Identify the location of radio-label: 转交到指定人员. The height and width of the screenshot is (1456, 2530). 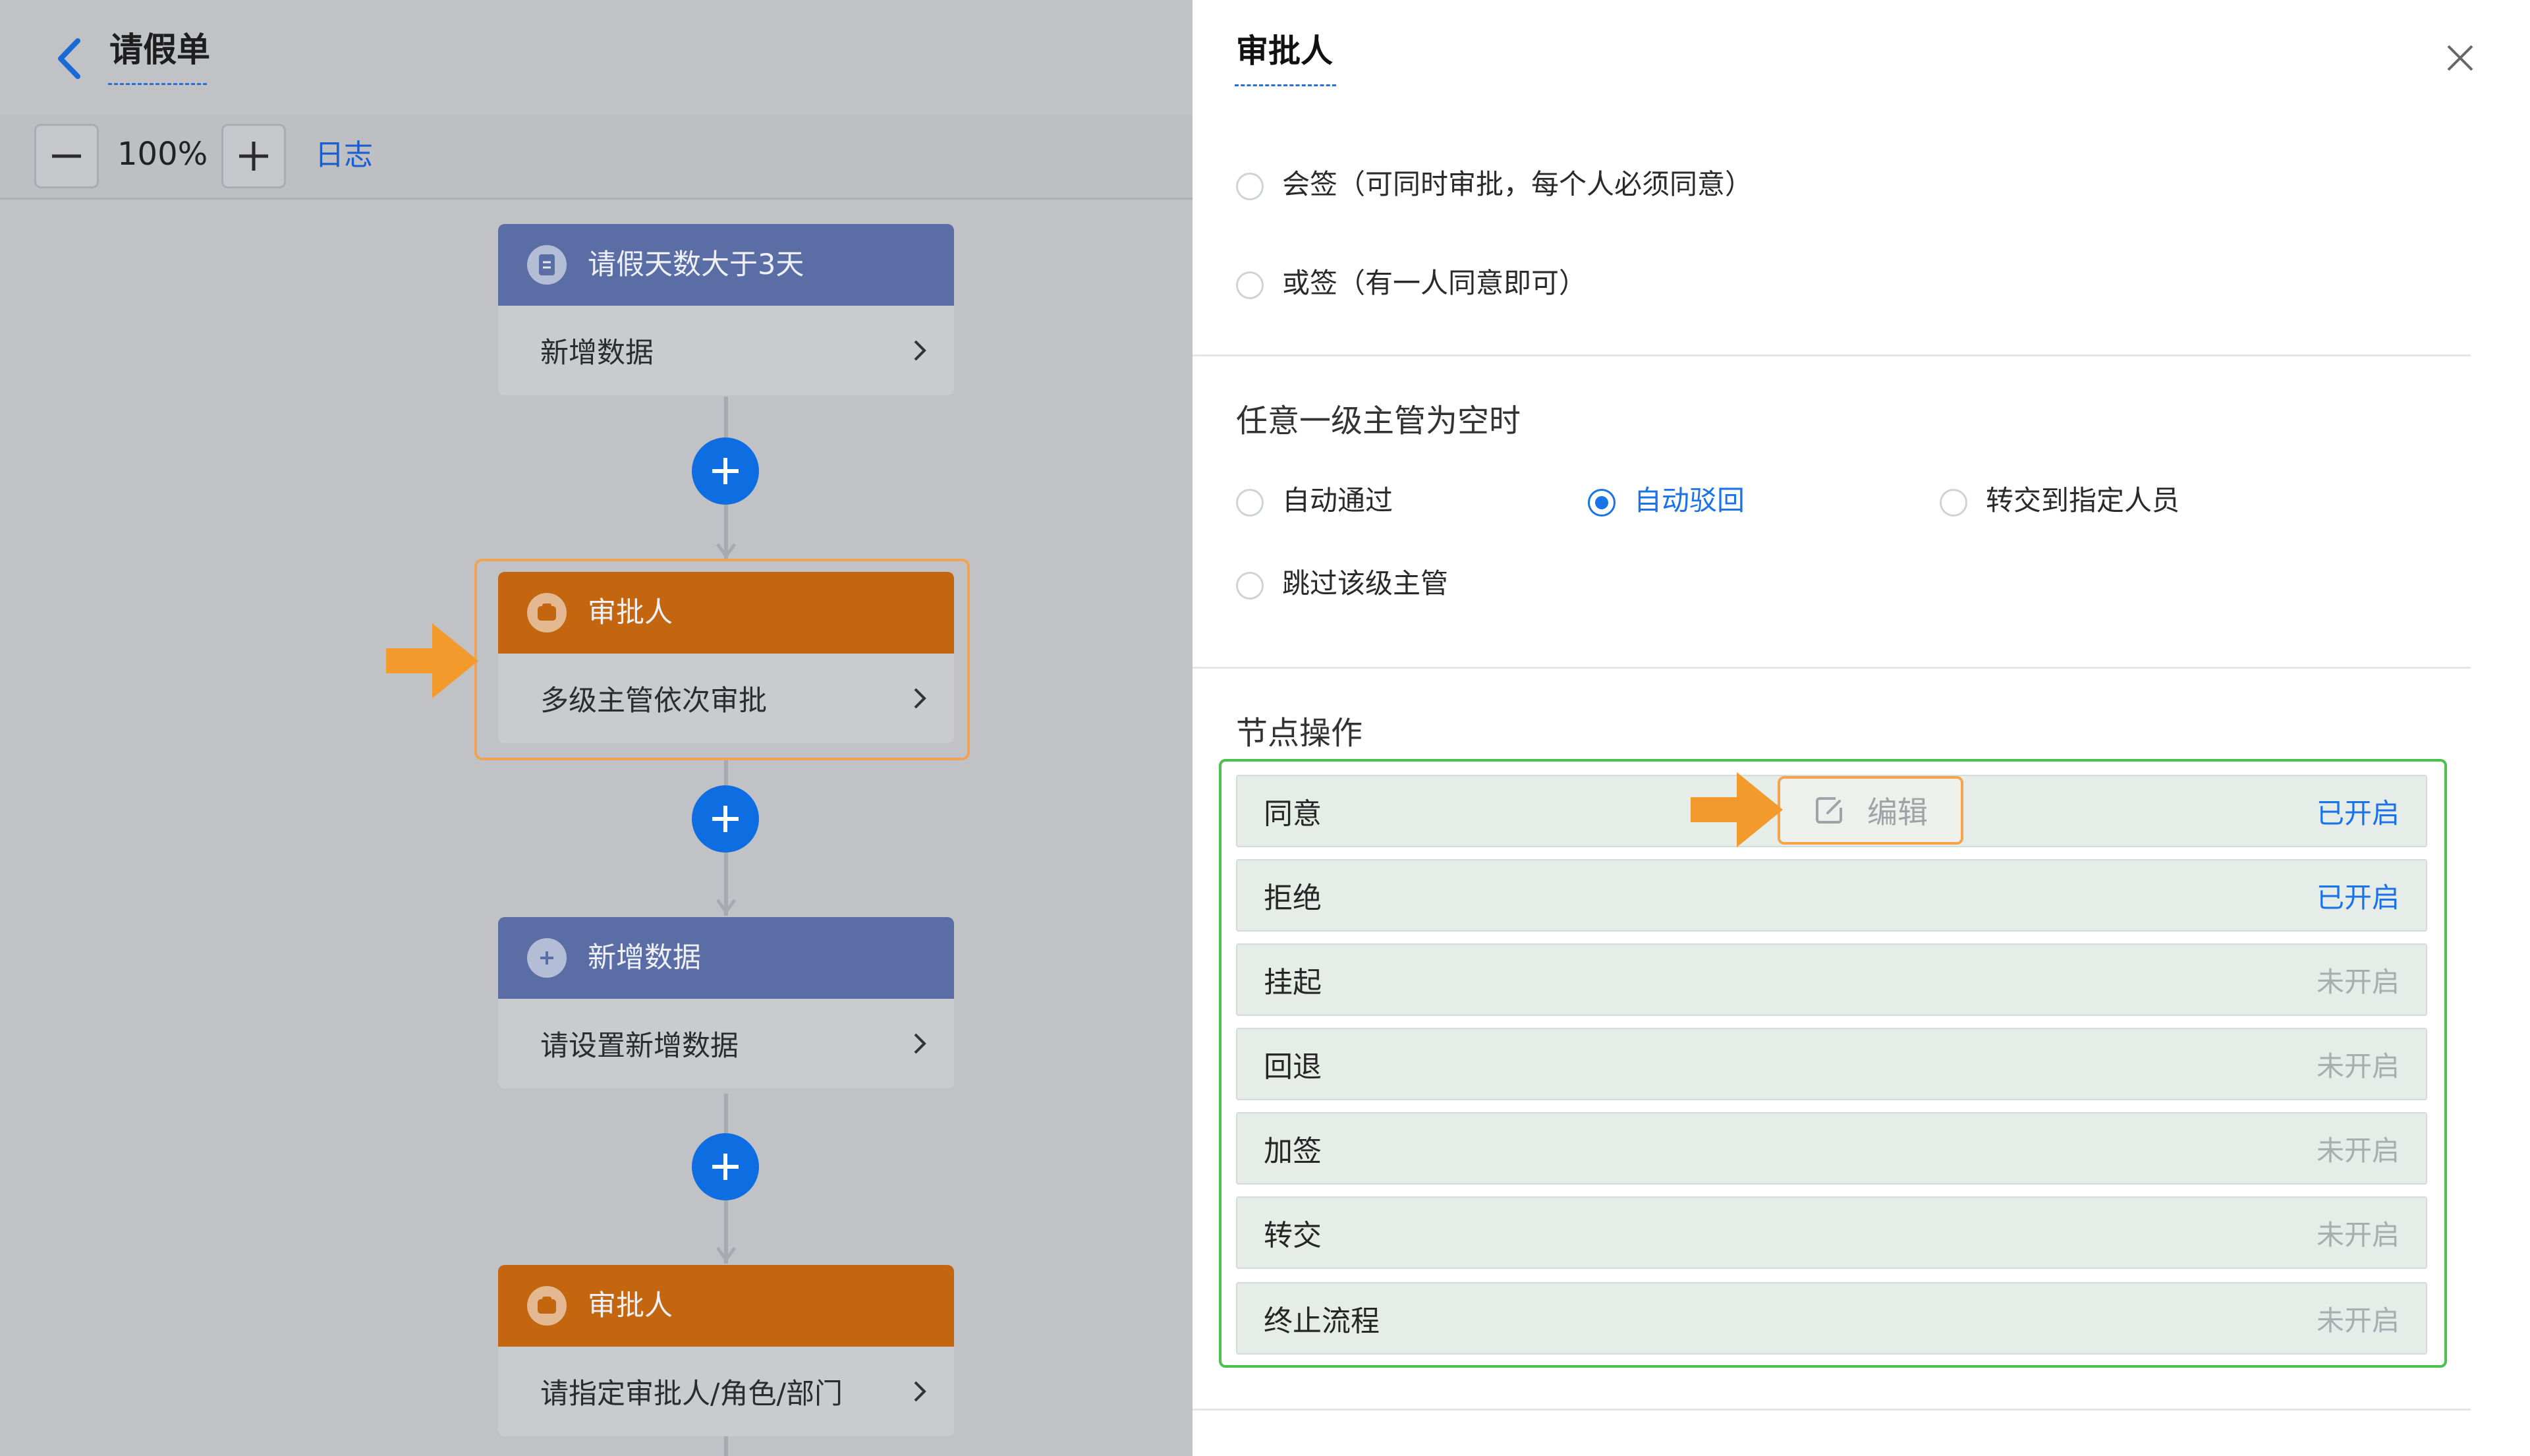
(2083, 500).